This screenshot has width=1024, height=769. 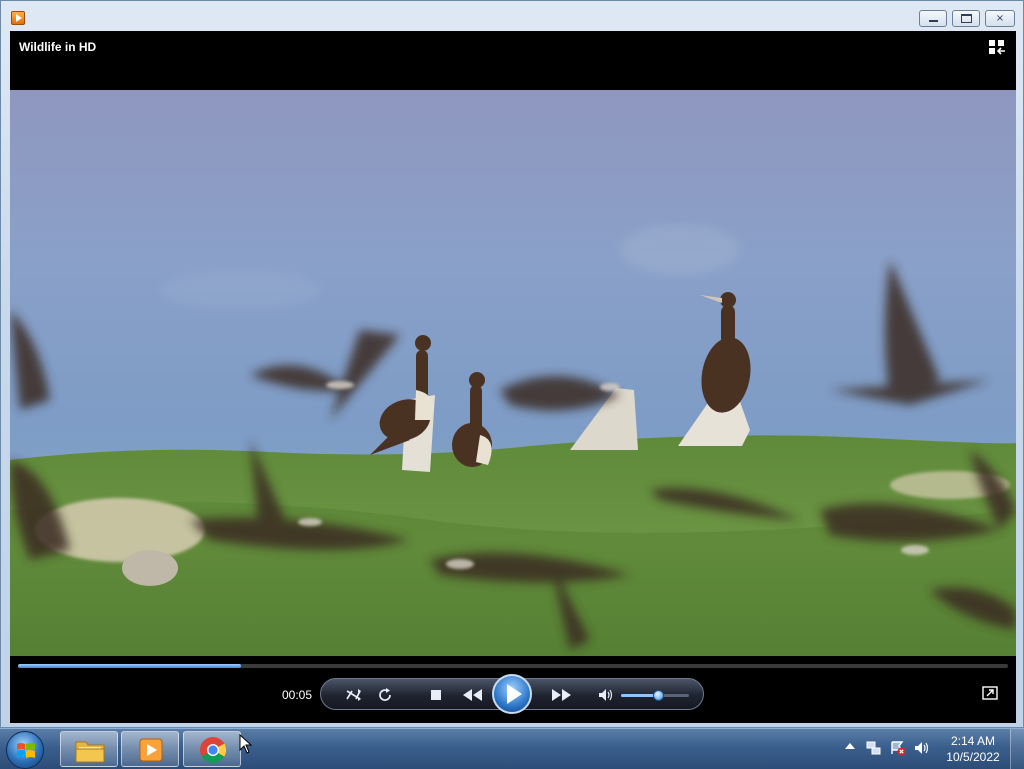 What do you see at coordinates (933, 21) in the screenshot?
I see `minimize-icon` at bounding box center [933, 21].